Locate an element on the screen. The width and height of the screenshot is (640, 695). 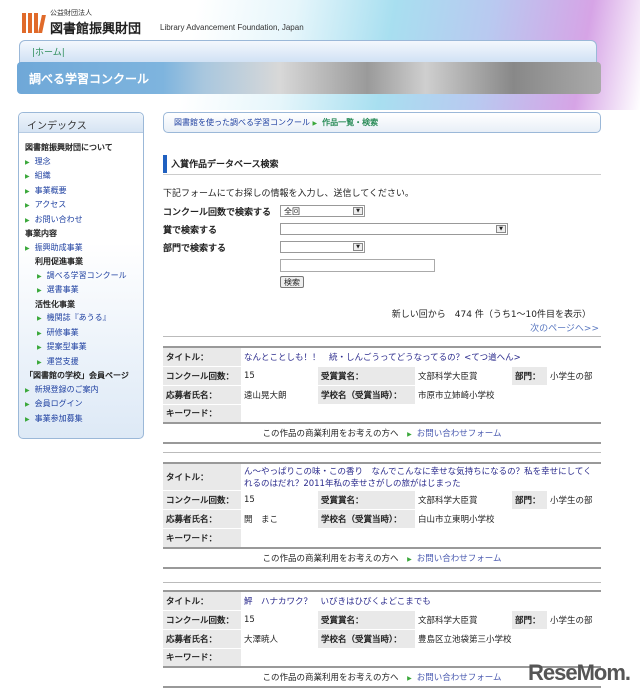
table-row: 応募者氏名： 大澤暁人 学校名（受賞当時）： 豊島区立池袋第三小学校 is located at coordinates (382, 639).